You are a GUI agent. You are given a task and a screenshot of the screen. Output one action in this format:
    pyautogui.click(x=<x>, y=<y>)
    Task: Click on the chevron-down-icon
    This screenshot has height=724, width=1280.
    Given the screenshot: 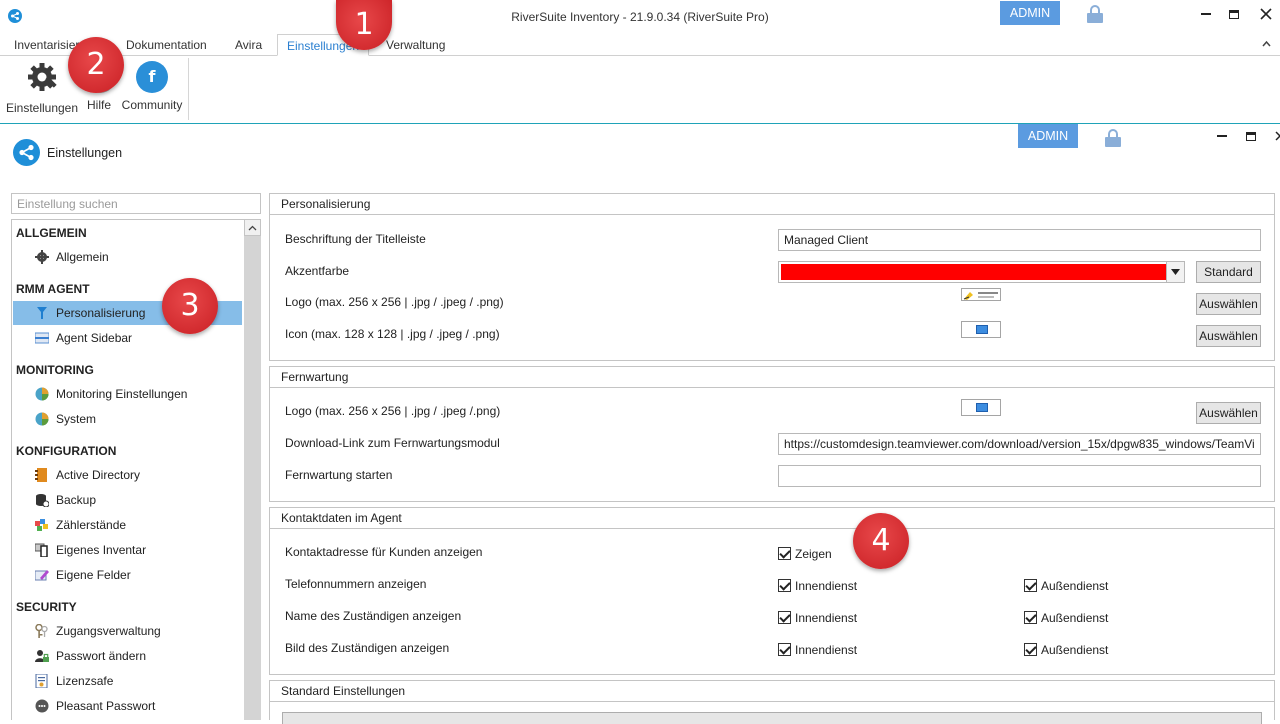 What is the action you would take?
    pyautogui.click(x=1175, y=272)
    